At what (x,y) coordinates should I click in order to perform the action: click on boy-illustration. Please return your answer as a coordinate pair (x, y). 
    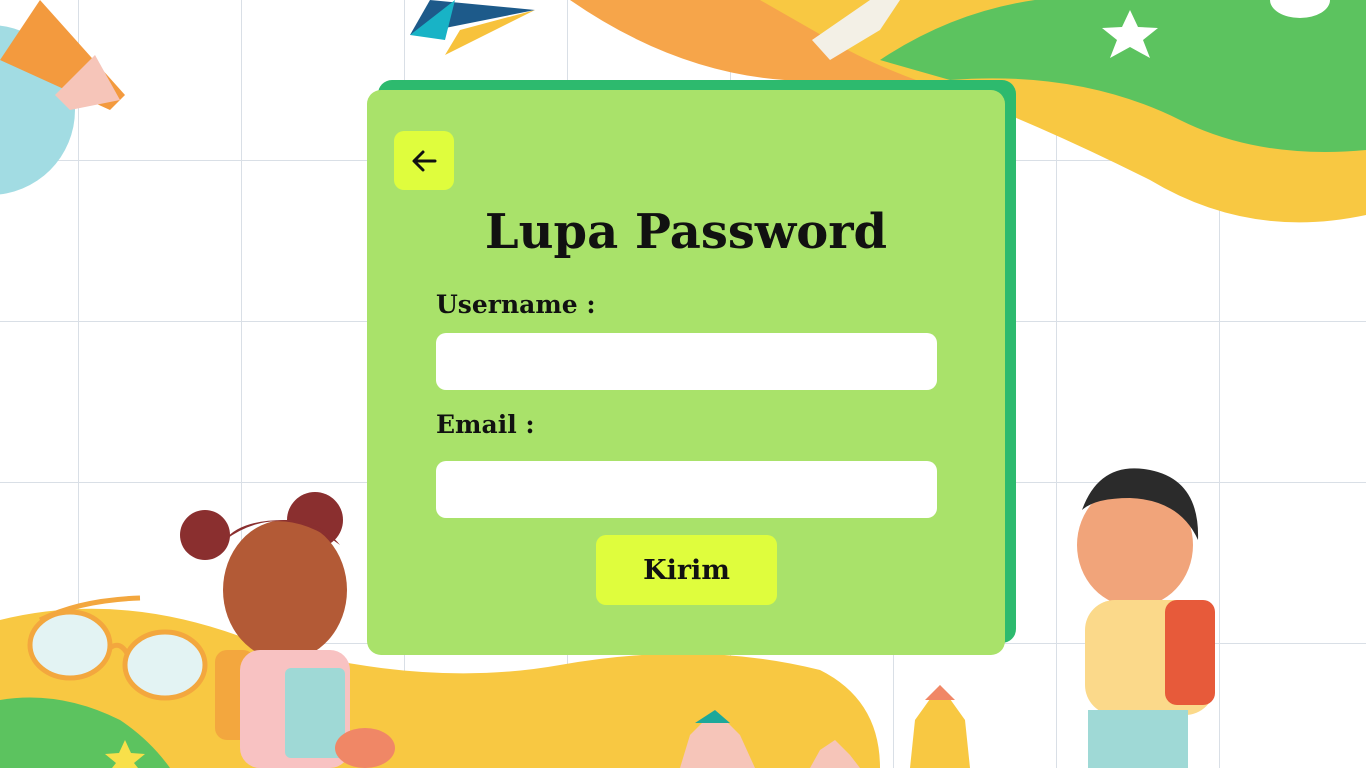
    Looking at the image, I should click on (1146, 618).